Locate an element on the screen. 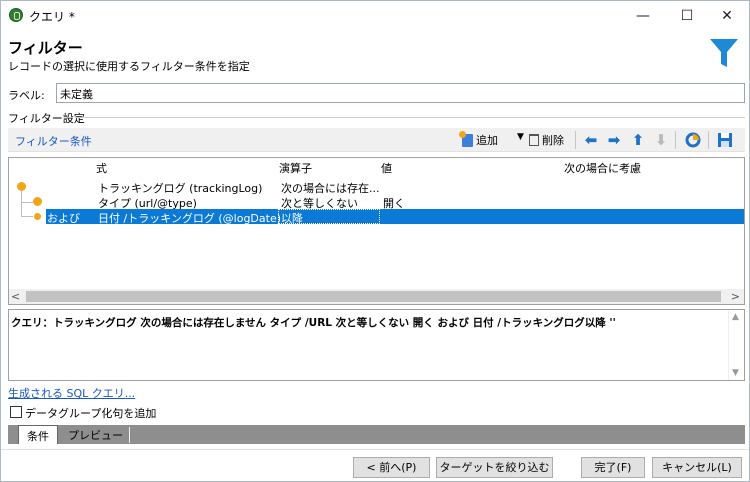 The image size is (750, 482). filter-conditions-toolbar: フィルター条件 追加 ▼ 削除 ⬅ ➡ ⬆ ⬇ is located at coordinates (376, 140).